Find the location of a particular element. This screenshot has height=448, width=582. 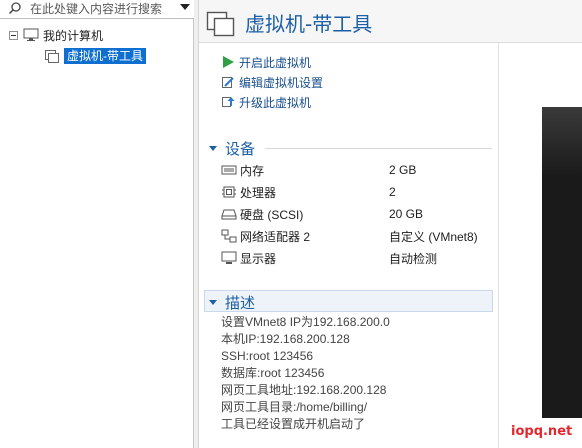

device-value: 自动检测 is located at coordinates (413, 258).